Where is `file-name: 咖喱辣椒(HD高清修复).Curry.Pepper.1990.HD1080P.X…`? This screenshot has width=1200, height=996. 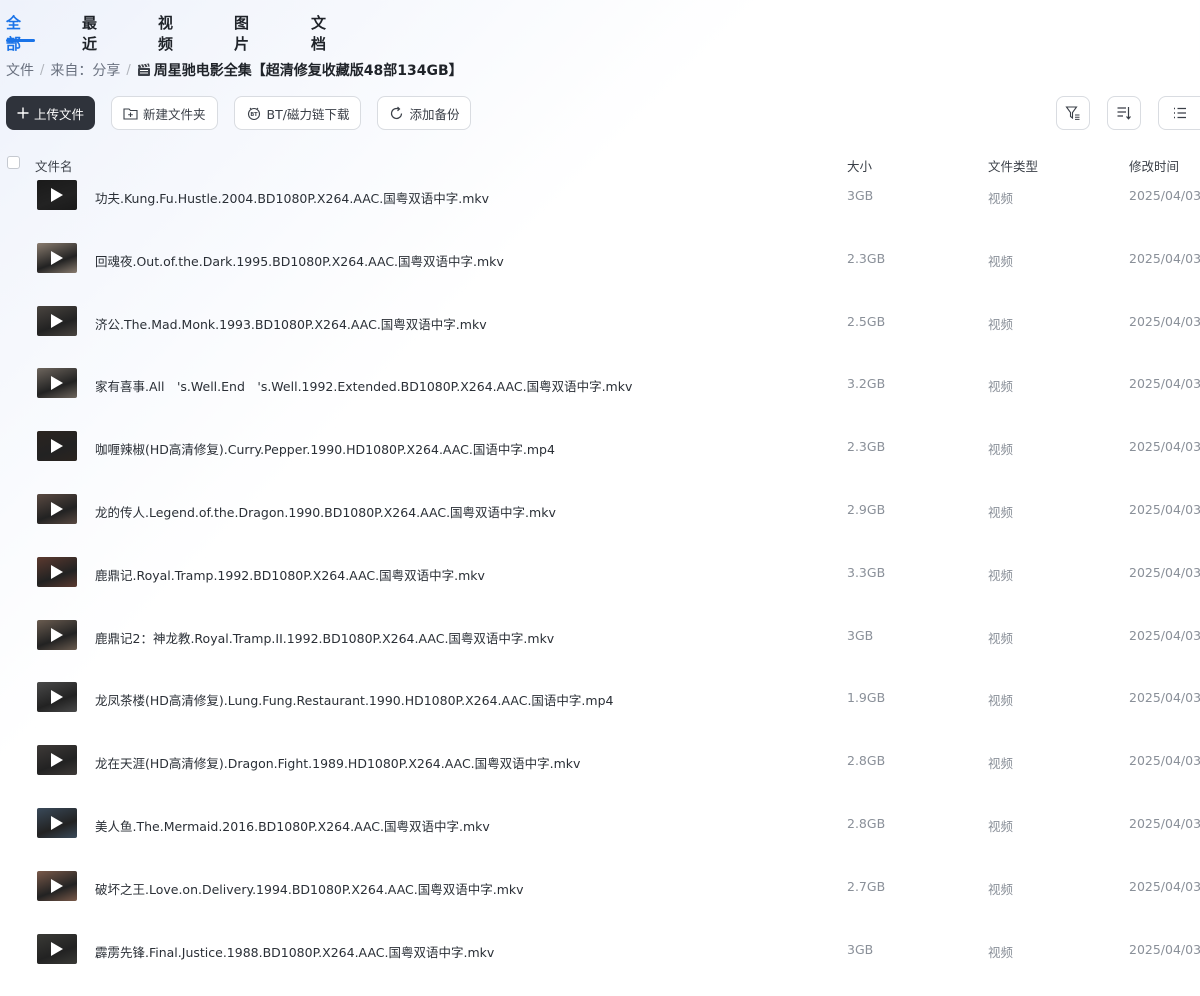
file-name: 咖喱辣椒(HD高清修复).Curry.Pepper.1990.HD1080P.X… is located at coordinates (325, 448).